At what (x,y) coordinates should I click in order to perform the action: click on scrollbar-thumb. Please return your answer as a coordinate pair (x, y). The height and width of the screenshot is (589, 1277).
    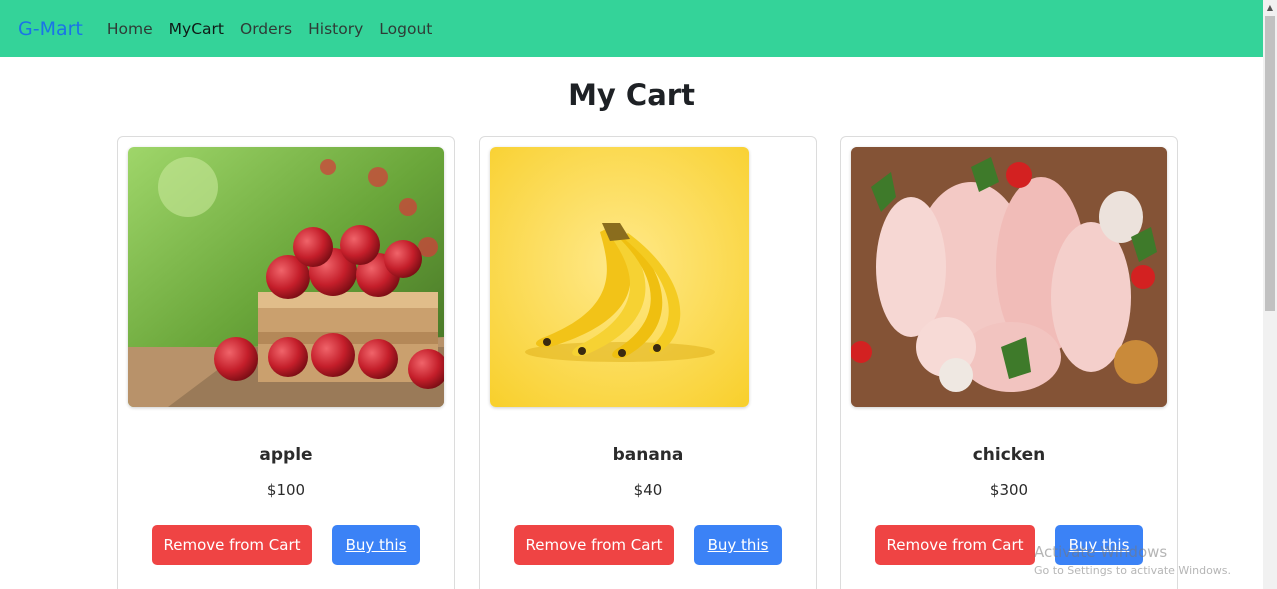
    Looking at the image, I should click on (1270, 163).